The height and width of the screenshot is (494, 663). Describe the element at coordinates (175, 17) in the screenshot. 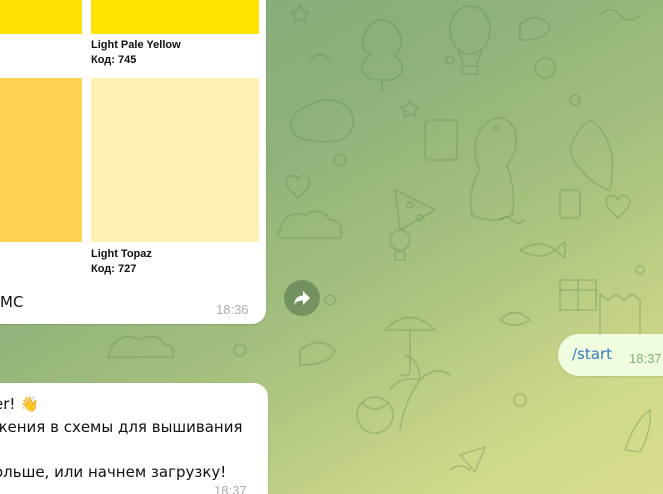

I see `color-swatch-light-pale-yellow` at that location.